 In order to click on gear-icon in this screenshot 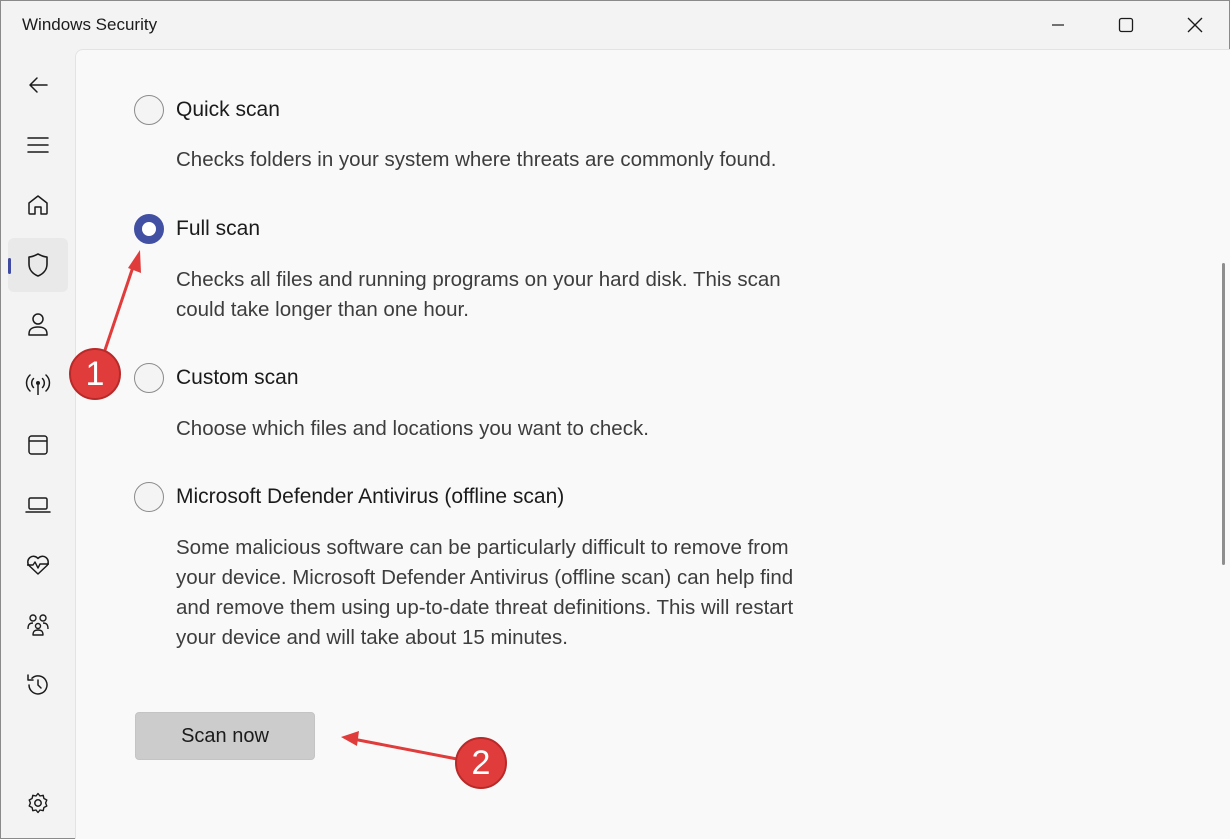, I will do `click(38, 803)`.